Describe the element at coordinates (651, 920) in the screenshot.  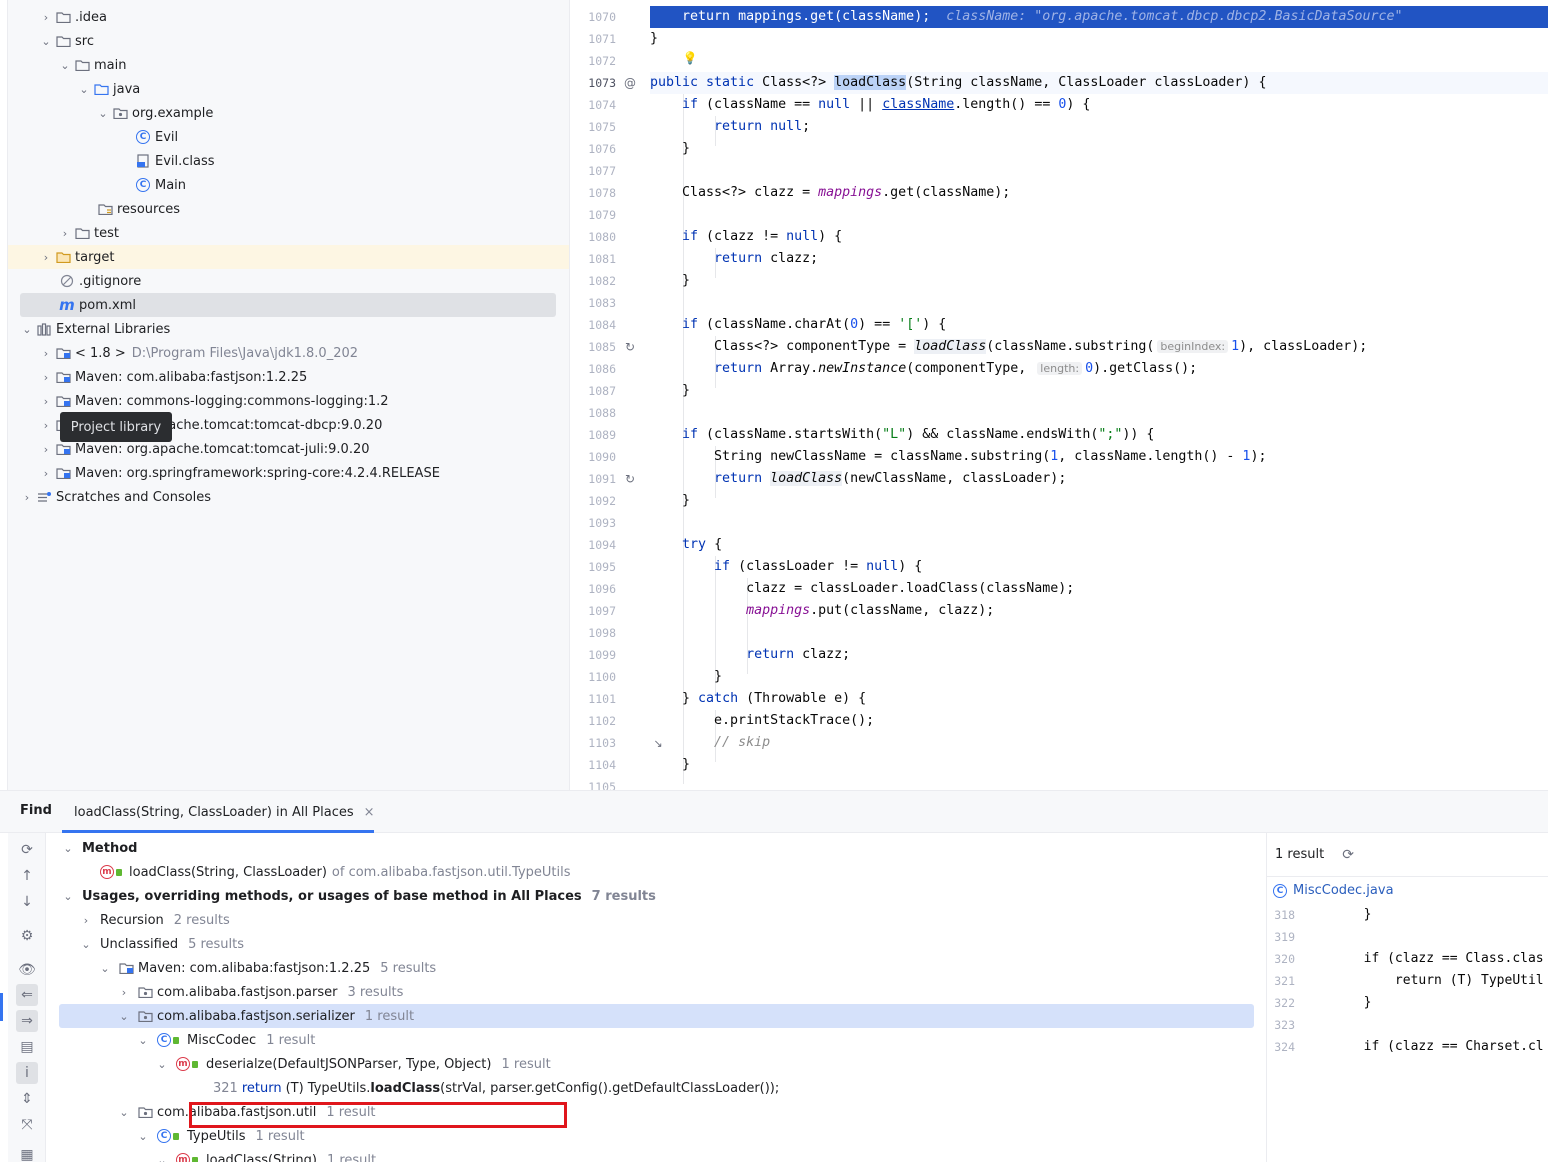
I see `usage-group-recursion: › Recursion 2 results` at that location.